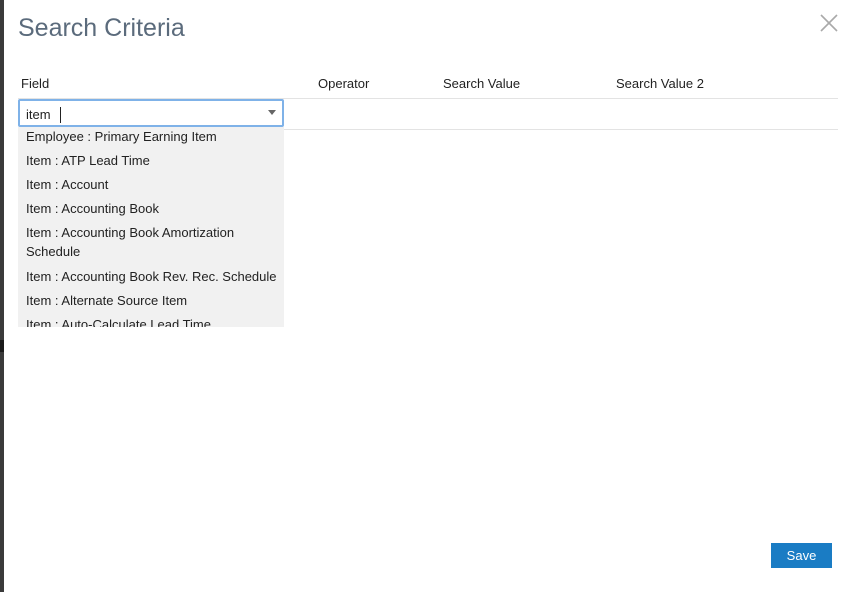 This screenshot has width=849, height=592. Describe the element at coordinates (660, 83) in the screenshot. I see `column-header-search-value-2: Search Value 2` at that location.